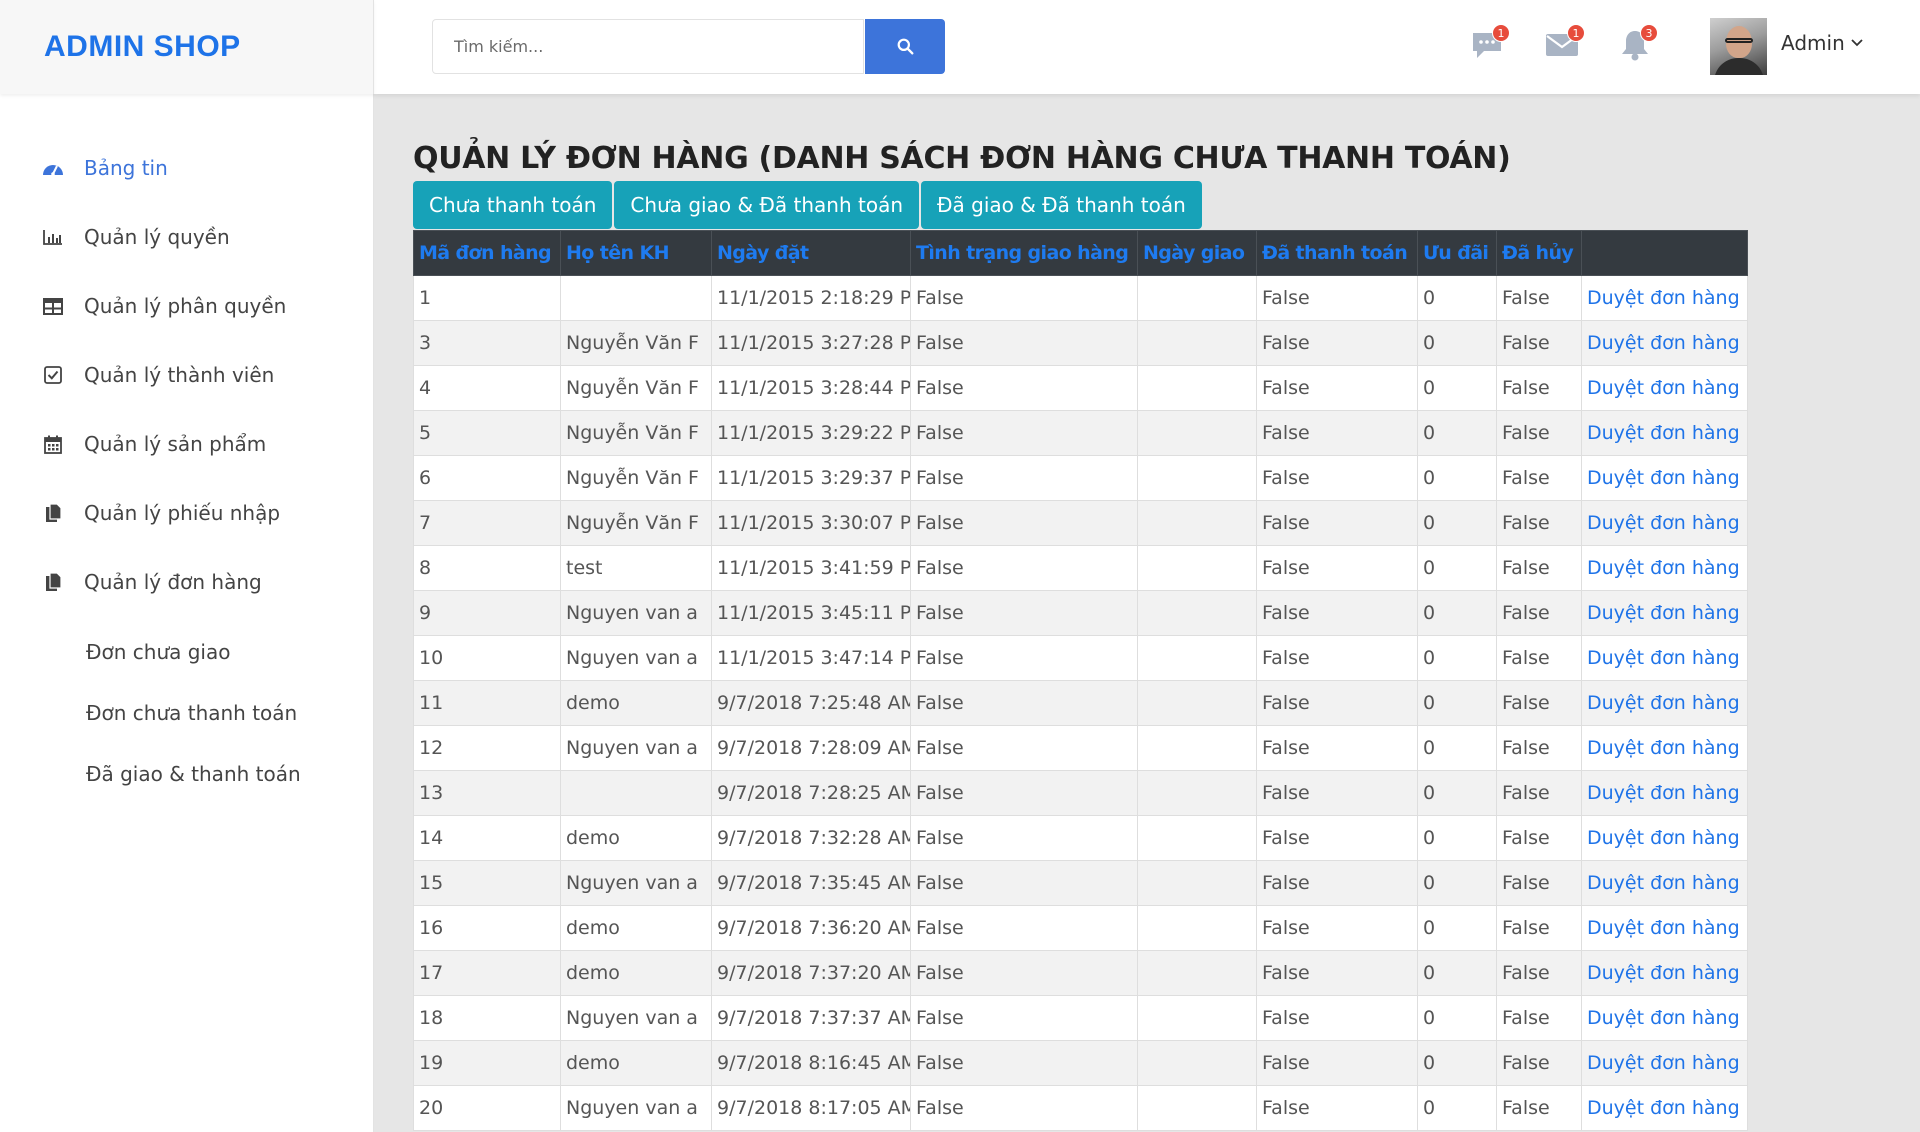  Describe the element at coordinates (811, 793) in the screenshot. I see `order-date-cell: 9/7/2018 7:28:25 AM` at that location.